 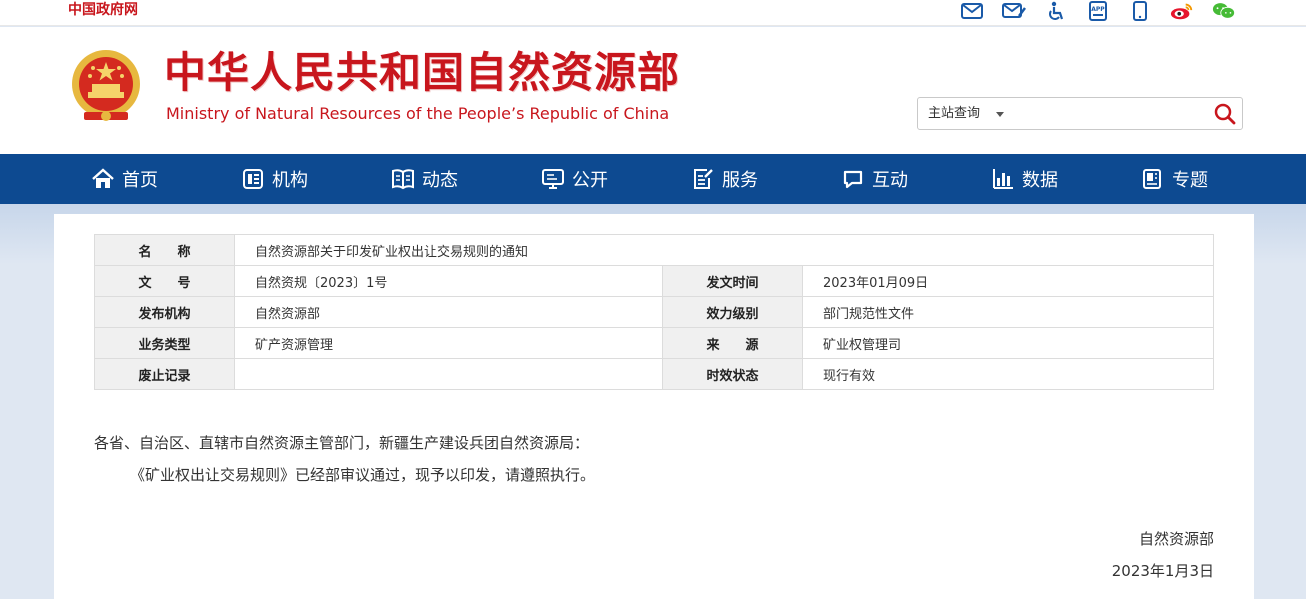 I want to click on meta-value-abolish, so click(x=448, y=374).